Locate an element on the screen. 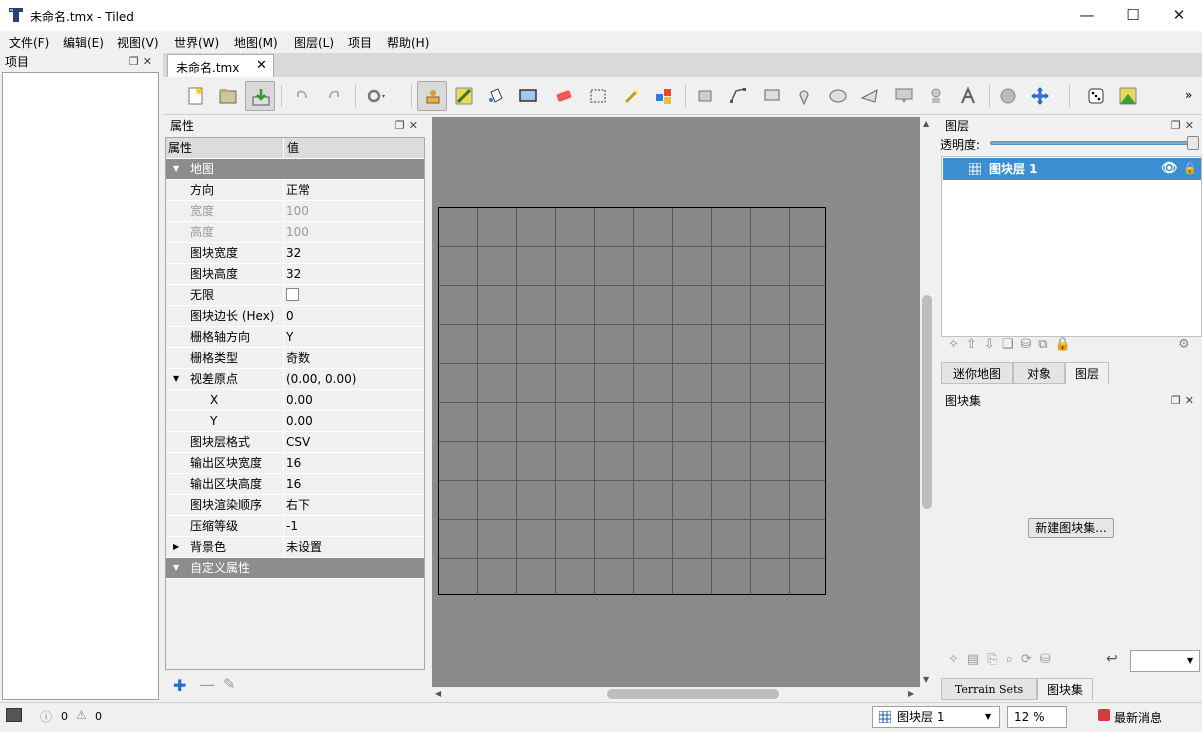 The width and height of the screenshot is (1202, 732). group-custom-properties: ▼ 自定义属性 is located at coordinates (295, 568).